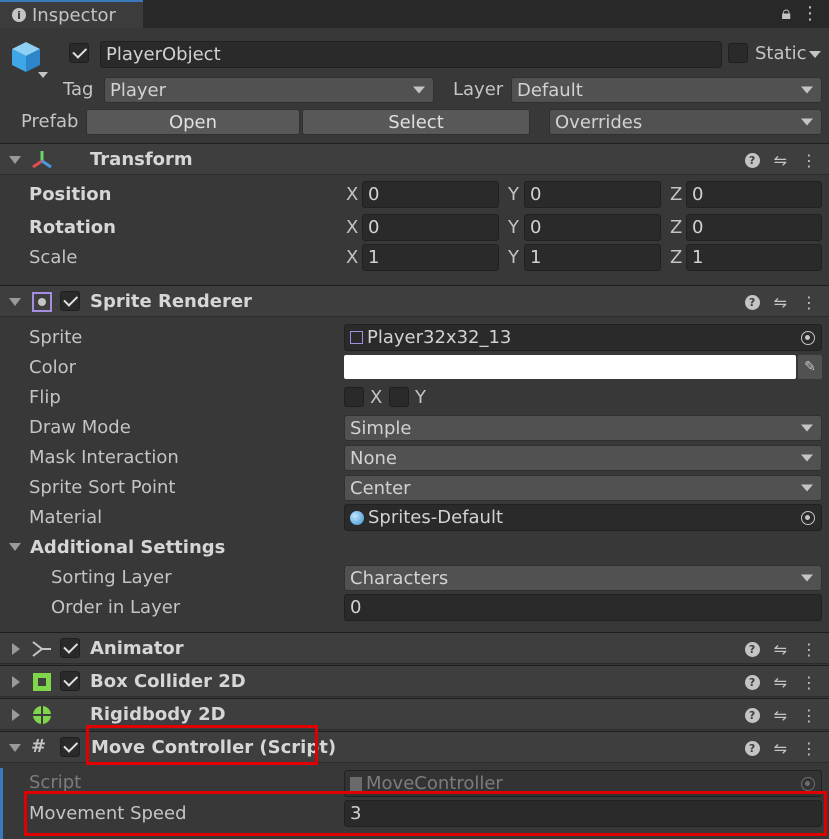 This screenshot has height=839, width=829. What do you see at coordinates (754, 257) in the screenshot?
I see `scale-z-field: 1` at bounding box center [754, 257].